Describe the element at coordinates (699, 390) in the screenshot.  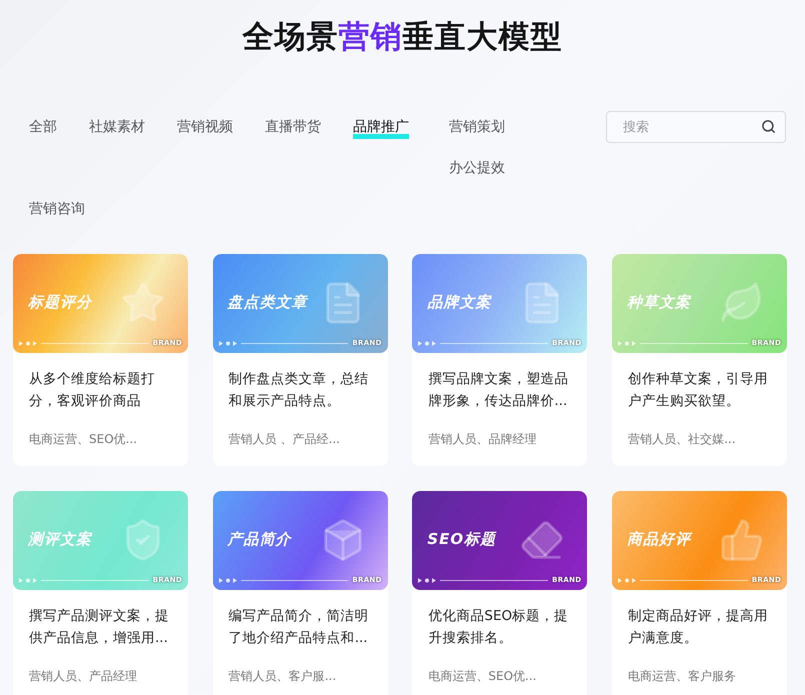
I see `card-description: 创作种草文案，引导用户产生购买欲望。` at that location.